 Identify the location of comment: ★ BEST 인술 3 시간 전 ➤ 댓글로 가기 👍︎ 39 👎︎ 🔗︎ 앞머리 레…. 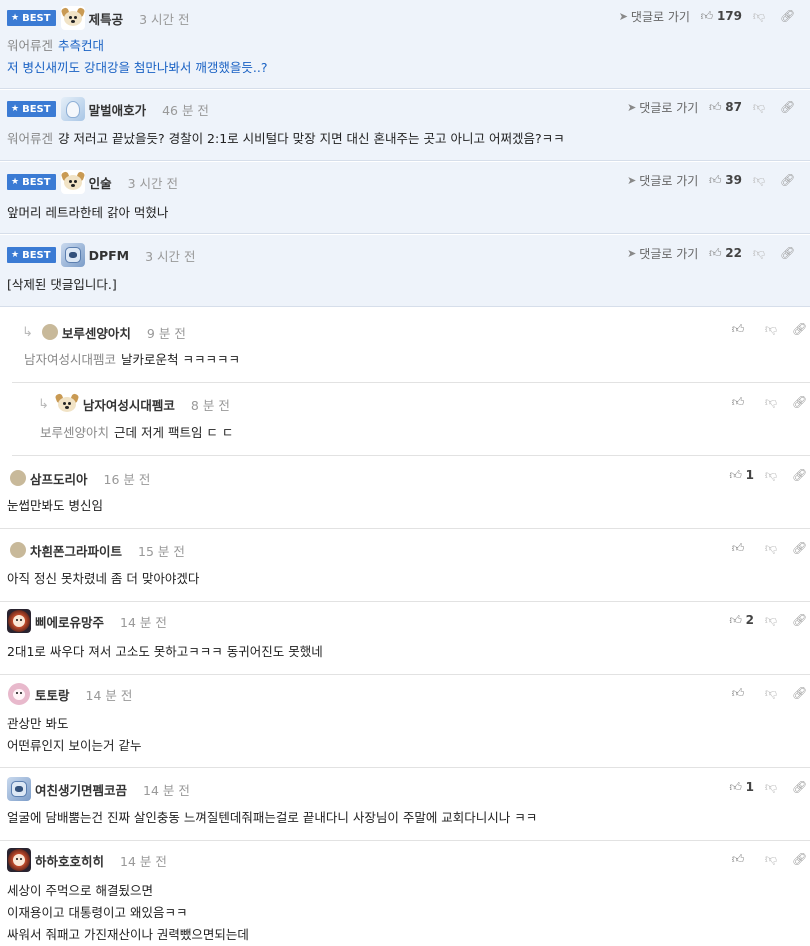
(405, 198).